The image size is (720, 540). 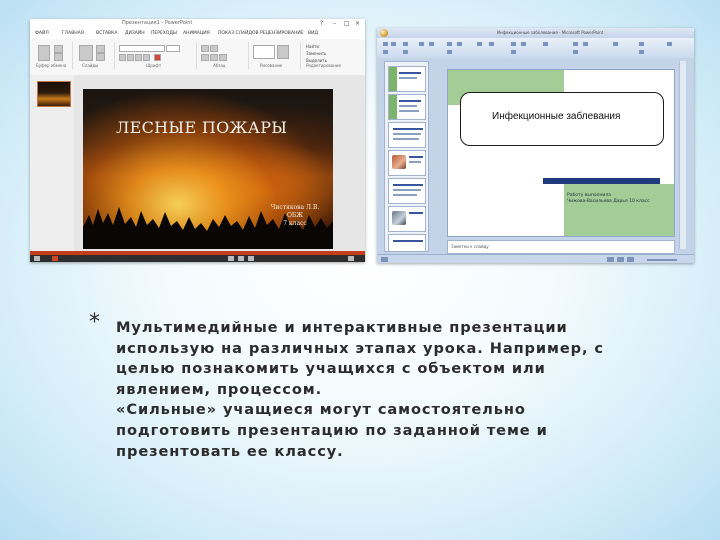 What do you see at coordinates (608, 201) in the screenshot?
I see `author-line: Чижова-Васильева Дарья 10 класс` at bounding box center [608, 201].